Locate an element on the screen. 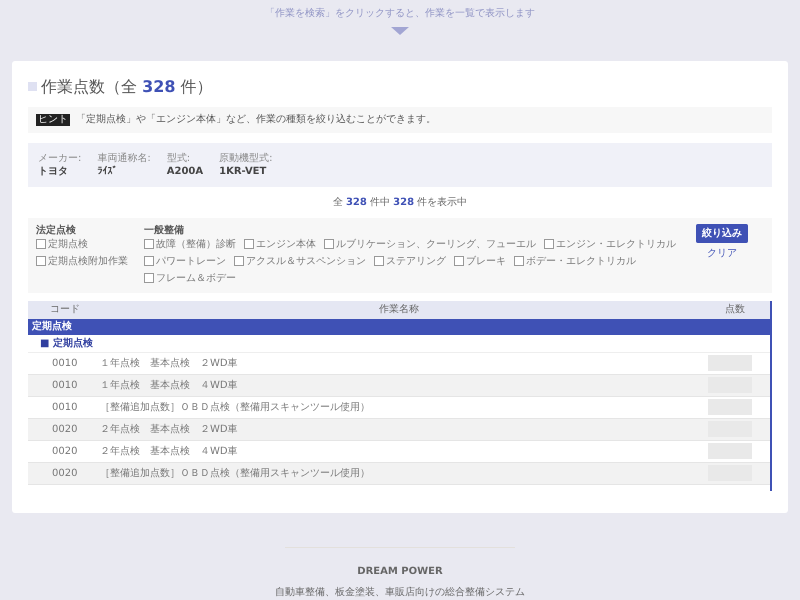 The width and height of the screenshot is (800, 600). instruction-text: 「作業を検索」をクリックすると、作業を一覧で表示します is located at coordinates (400, 13).